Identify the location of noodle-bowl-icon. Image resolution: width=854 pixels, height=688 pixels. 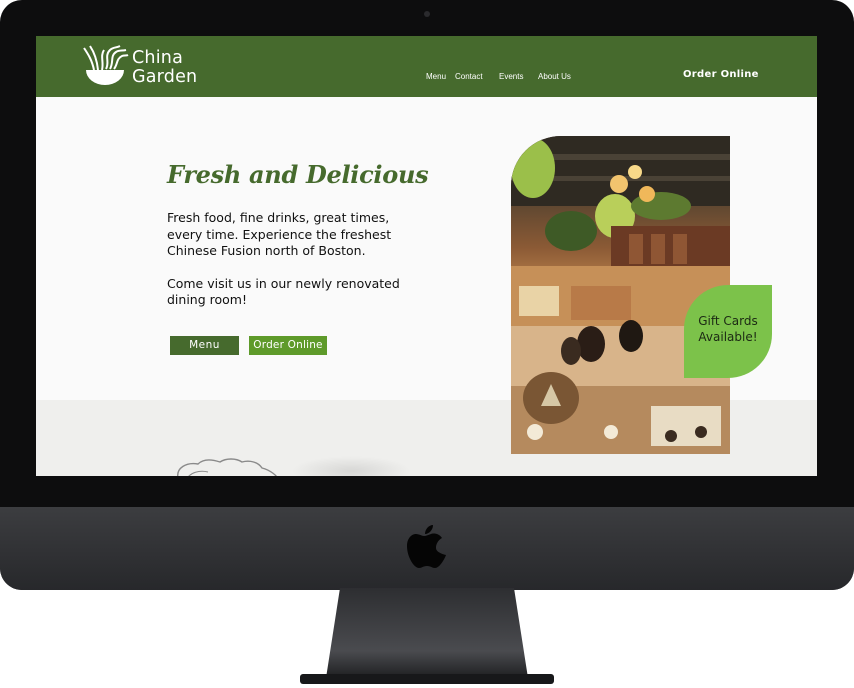
(105, 66).